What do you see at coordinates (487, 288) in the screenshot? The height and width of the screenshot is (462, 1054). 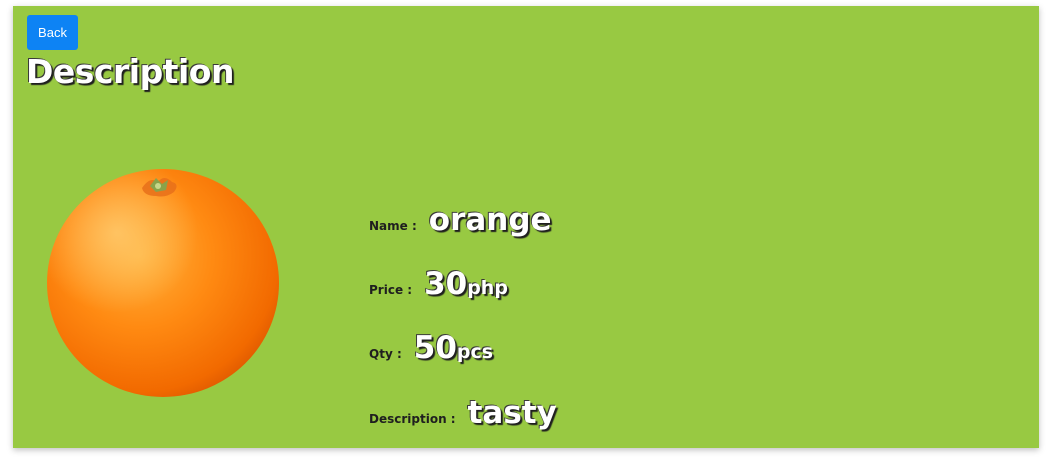 I see `price-unit: php` at bounding box center [487, 288].